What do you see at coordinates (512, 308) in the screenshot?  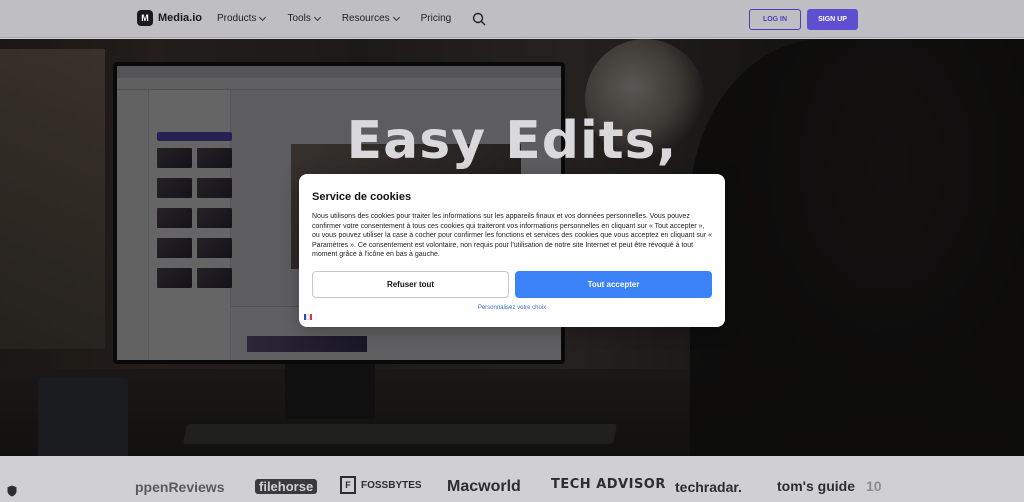 I see `customize-choice-link: Personnalisez votre choix` at bounding box center [512, 308].